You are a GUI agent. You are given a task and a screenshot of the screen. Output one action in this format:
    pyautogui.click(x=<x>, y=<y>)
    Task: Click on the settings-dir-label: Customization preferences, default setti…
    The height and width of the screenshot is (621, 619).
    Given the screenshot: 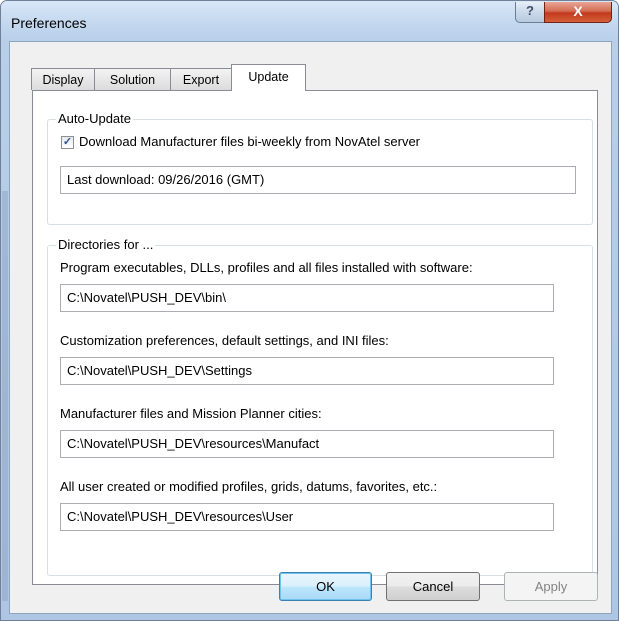 What is the action you would take?
    pyautogui.click(x=224, y=340)
    